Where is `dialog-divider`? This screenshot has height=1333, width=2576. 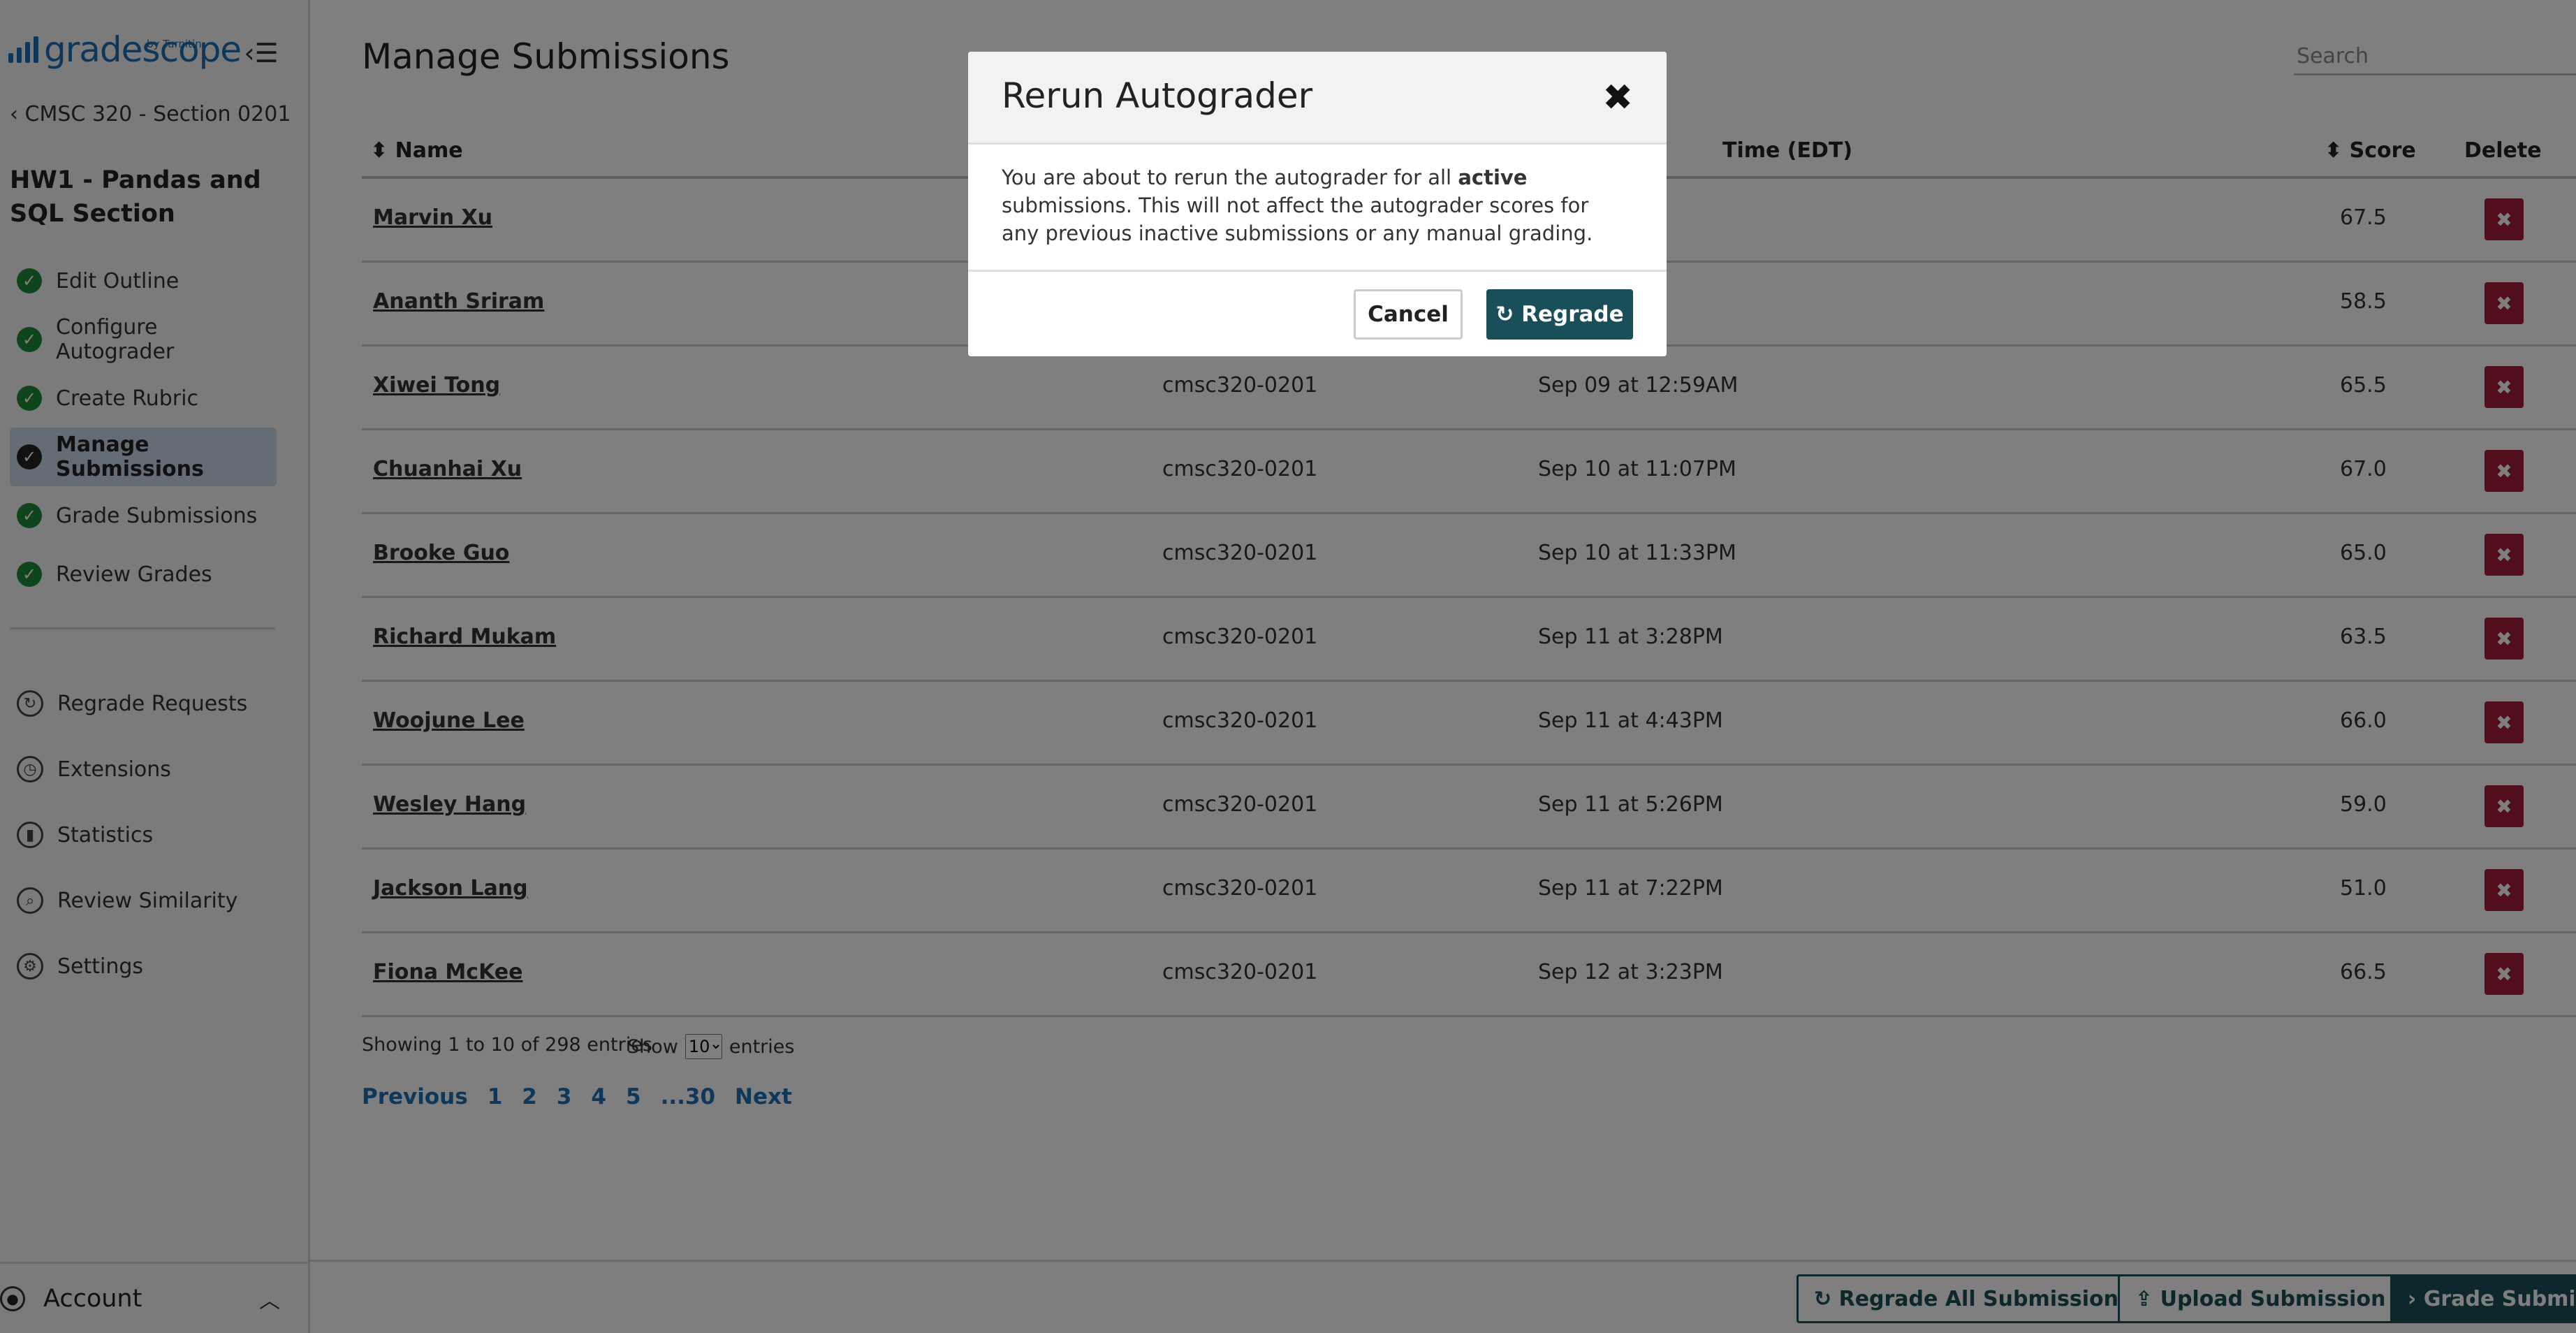
dialog-divider is located at coordinates (1317, 271).